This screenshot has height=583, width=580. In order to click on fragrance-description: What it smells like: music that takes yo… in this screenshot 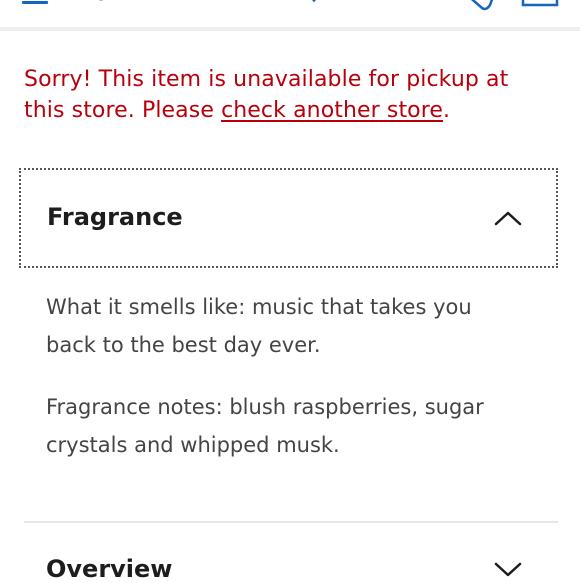, I will do `click(259, 326)`.